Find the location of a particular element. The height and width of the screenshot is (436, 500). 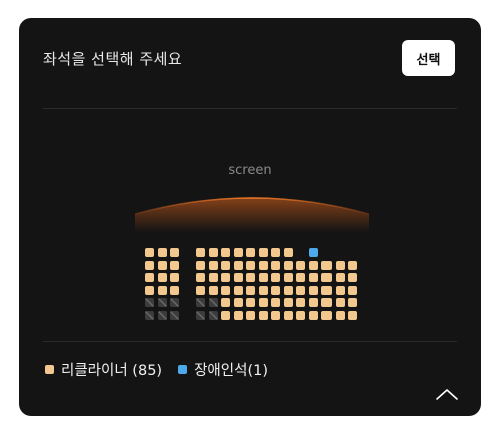

legend: 리클라이너 (85) 장애인석(1) is located at coordinates (164, 369).